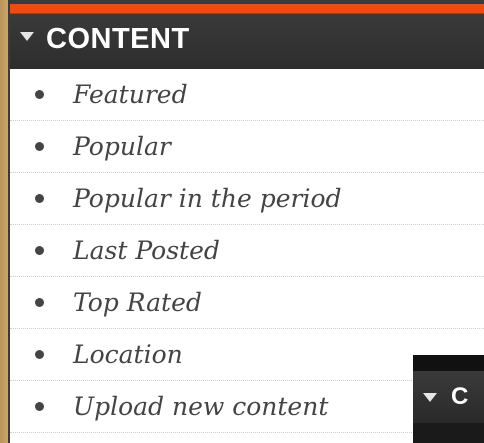 The image size is (484, 443). Describe the element at coordinates (247, 303) in the screenshot. I see `menu-item-top-rated: Top Rated` at that location.